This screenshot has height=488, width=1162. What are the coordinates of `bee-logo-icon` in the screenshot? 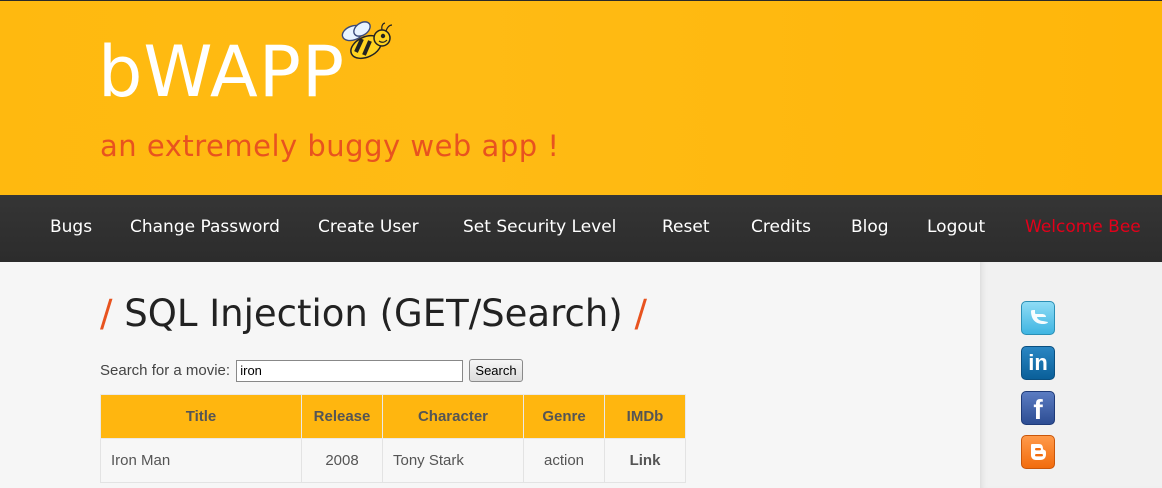 It's located at (367, 40).